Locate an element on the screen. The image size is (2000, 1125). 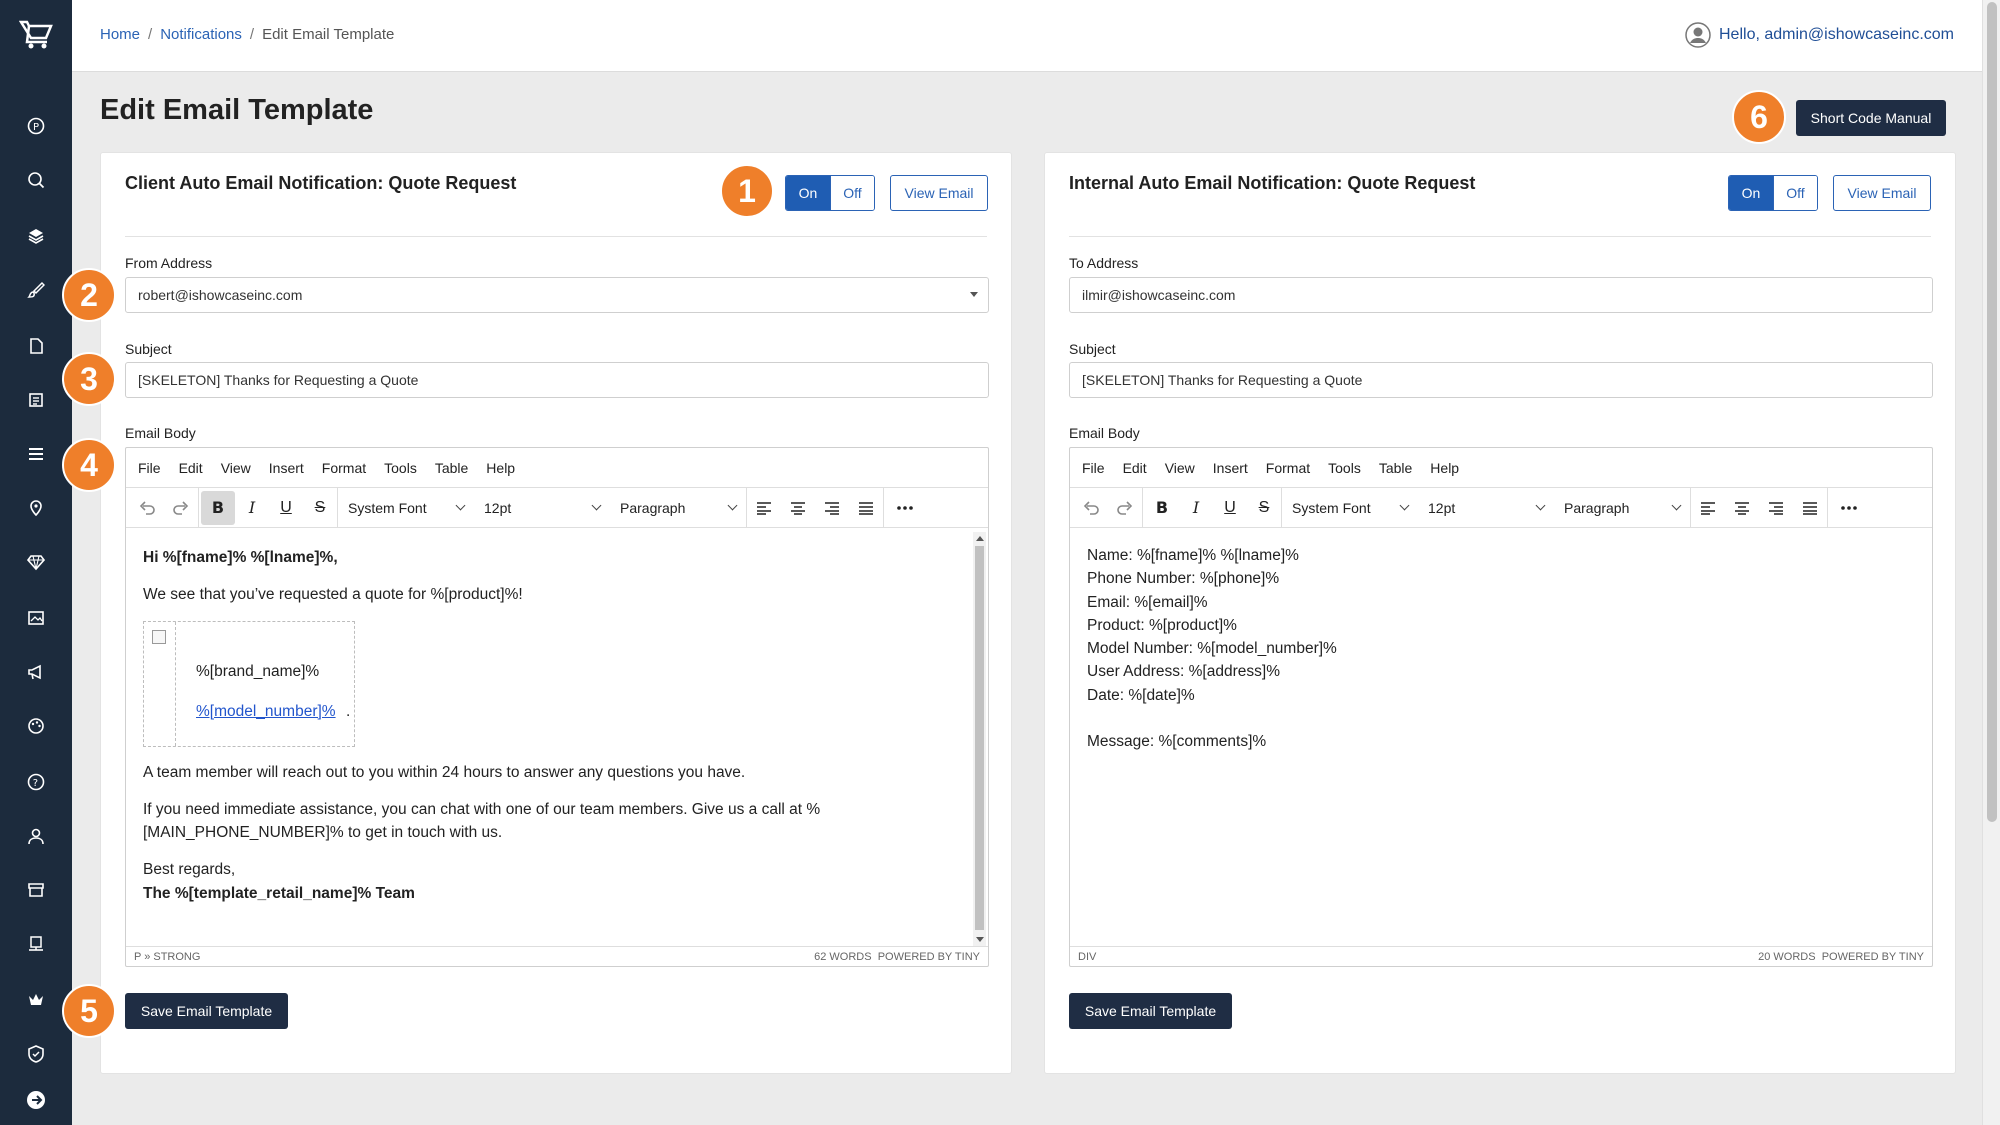
scroll-up-icon is located at coordinates (980, 538).